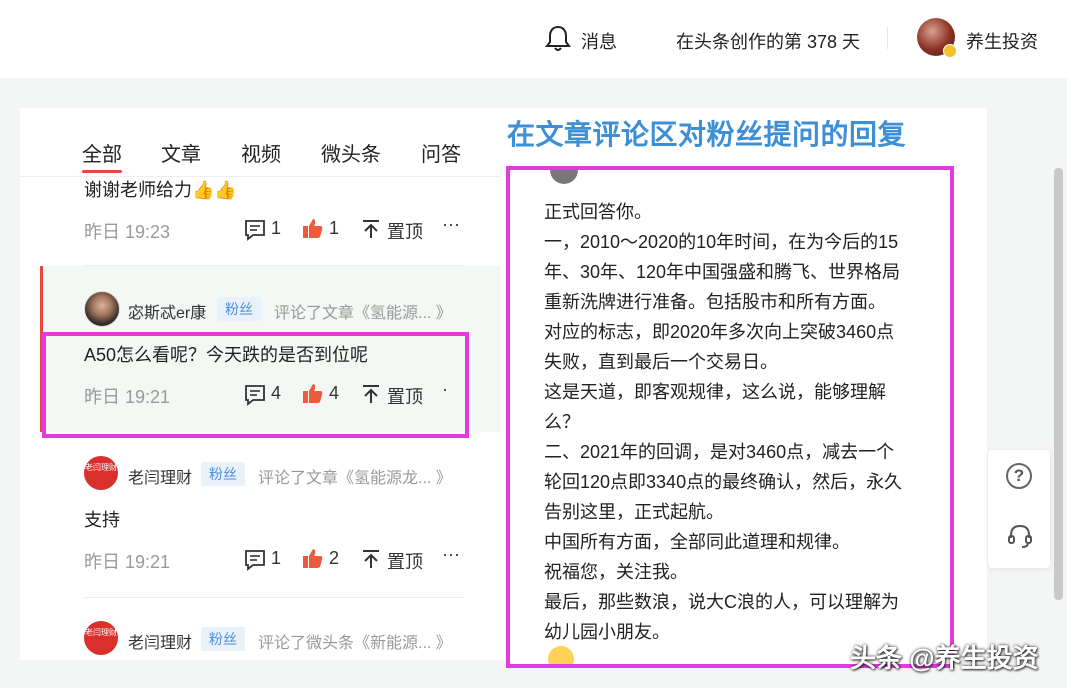 This screenshot has width=1067, height=688. Describe the element at coordinates (167, 311) in the screenshot. I see `commenter-name: 宓斯忒er康` at that location.